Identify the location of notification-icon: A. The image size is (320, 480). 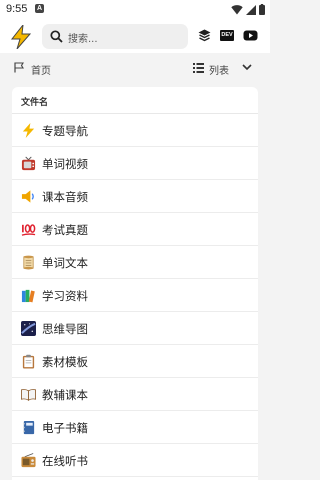
(39, 8).